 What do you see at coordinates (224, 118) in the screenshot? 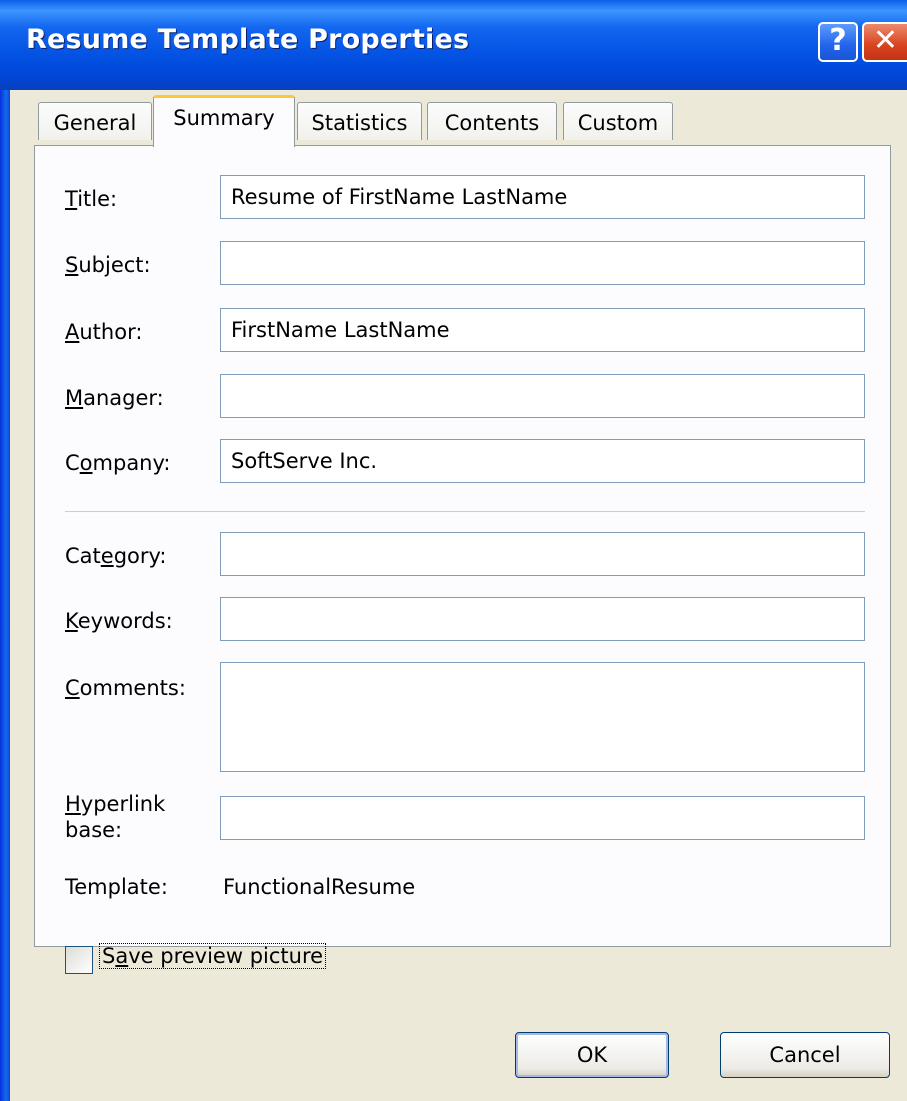
I see `tab-summary-label: Summary` at bounding box center [224, 118].